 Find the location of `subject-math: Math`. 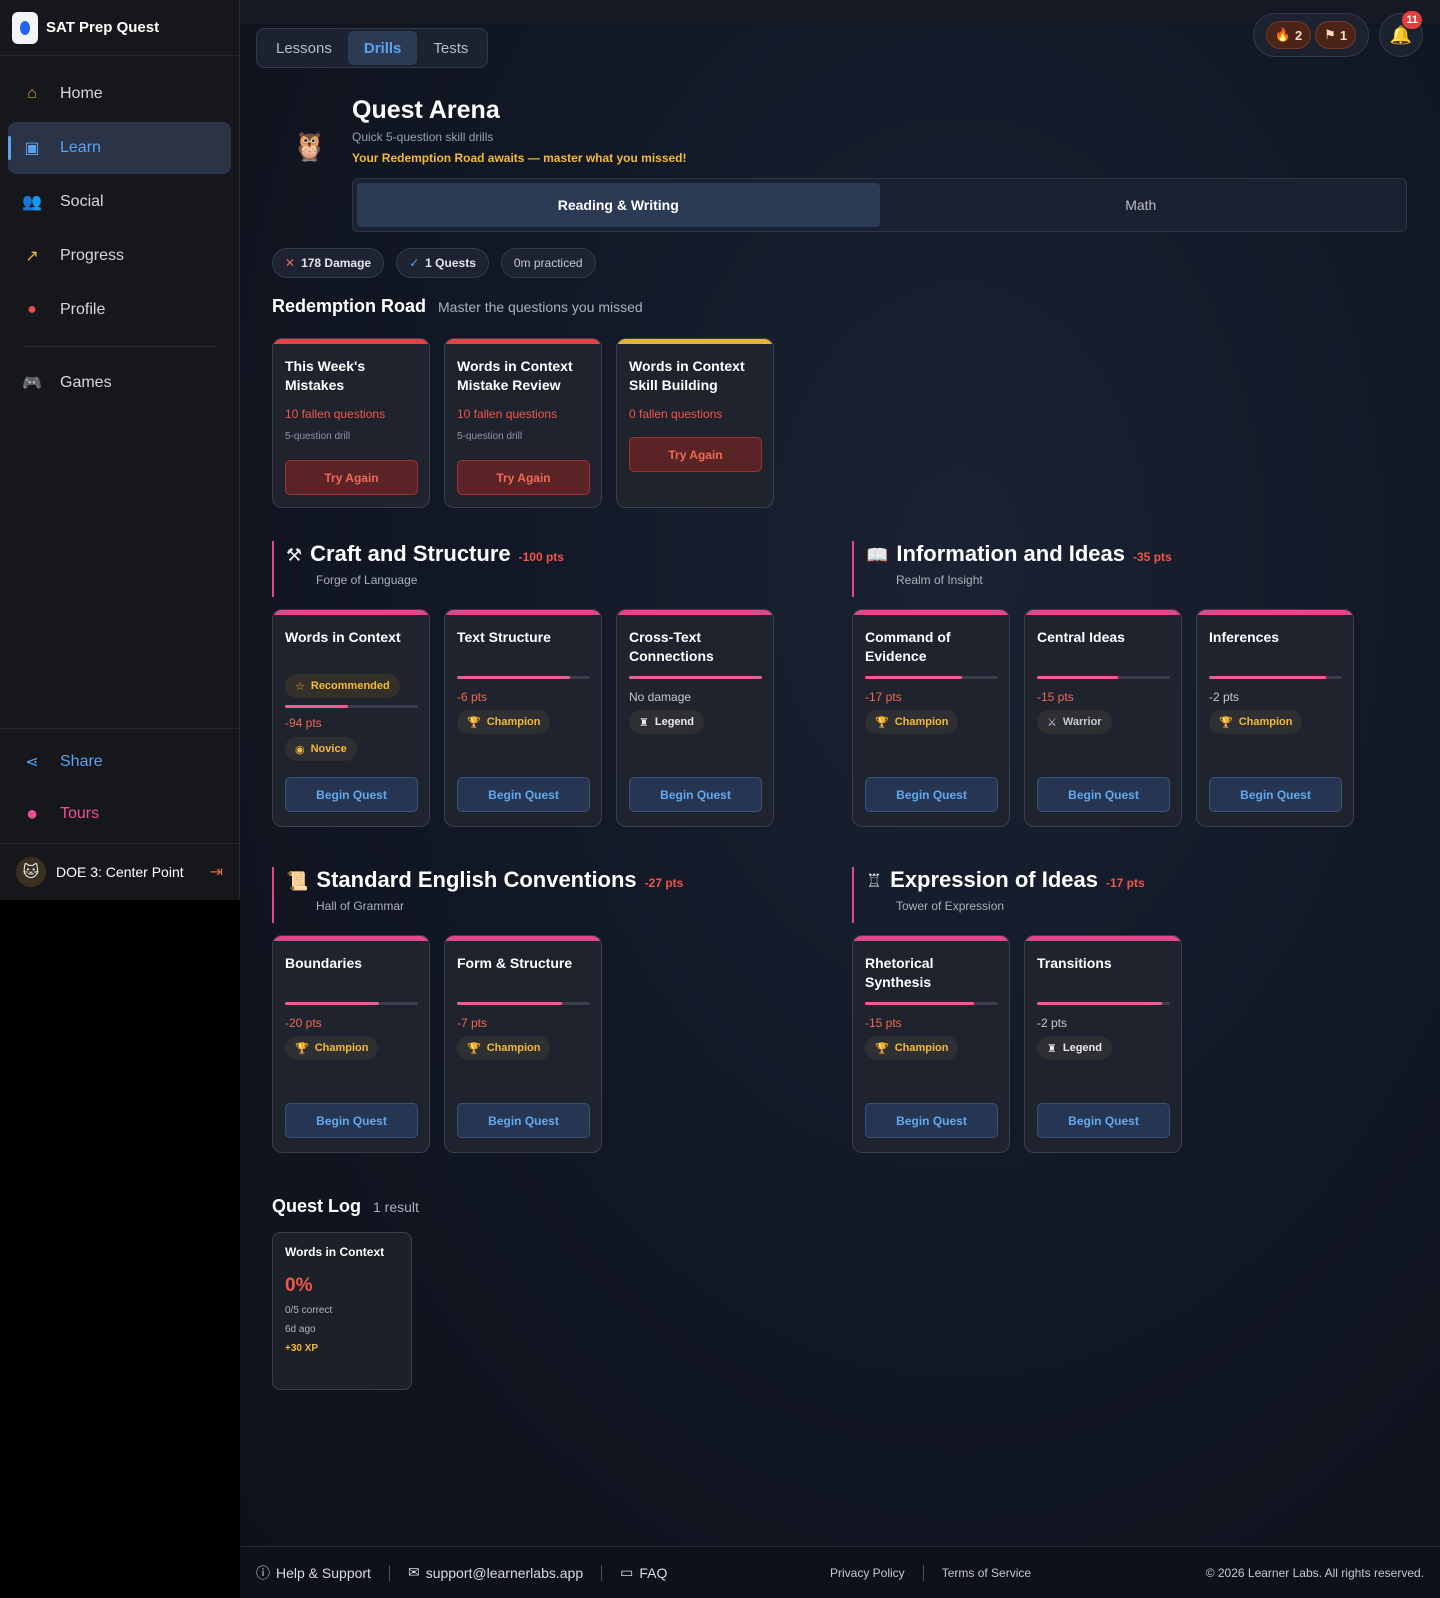

subject-math: Math is located at coordinates (1141, 205).